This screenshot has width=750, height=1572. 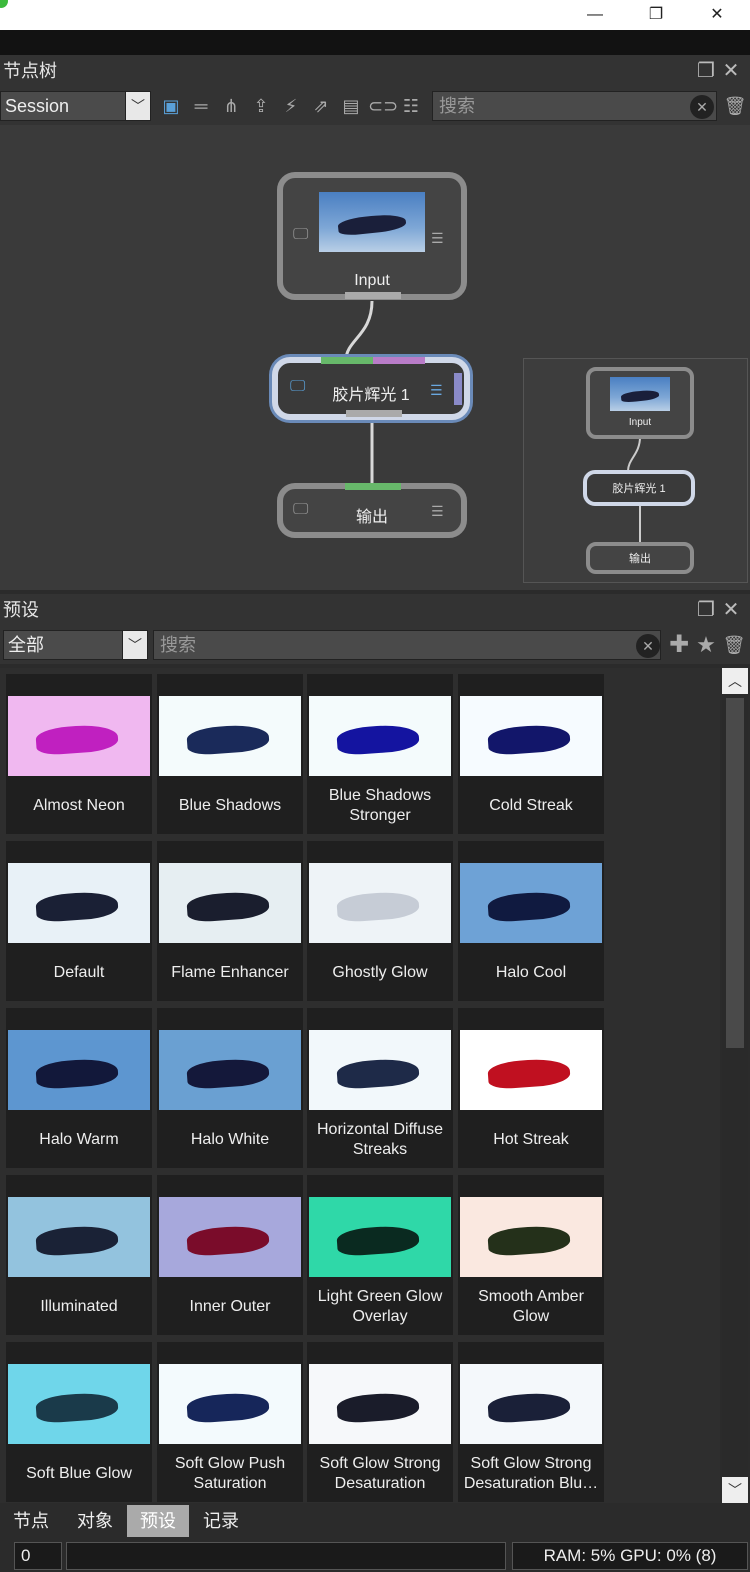 I want to click on preset-card: Hot Streak, so click(x=531, y=1088).